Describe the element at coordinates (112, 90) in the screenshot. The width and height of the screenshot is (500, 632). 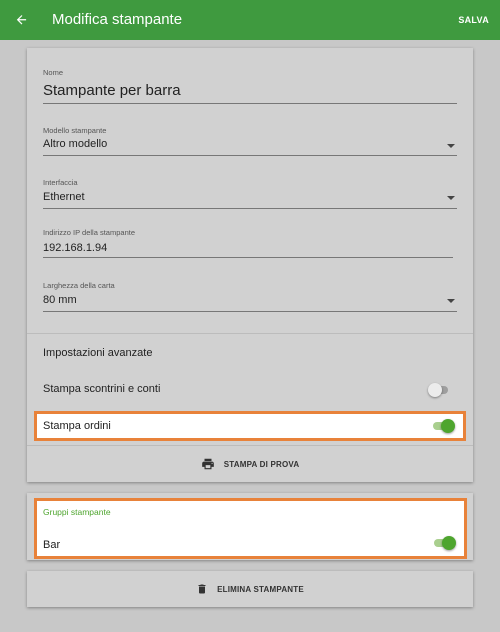
I see `name-input: Stampante per barra` at that location.